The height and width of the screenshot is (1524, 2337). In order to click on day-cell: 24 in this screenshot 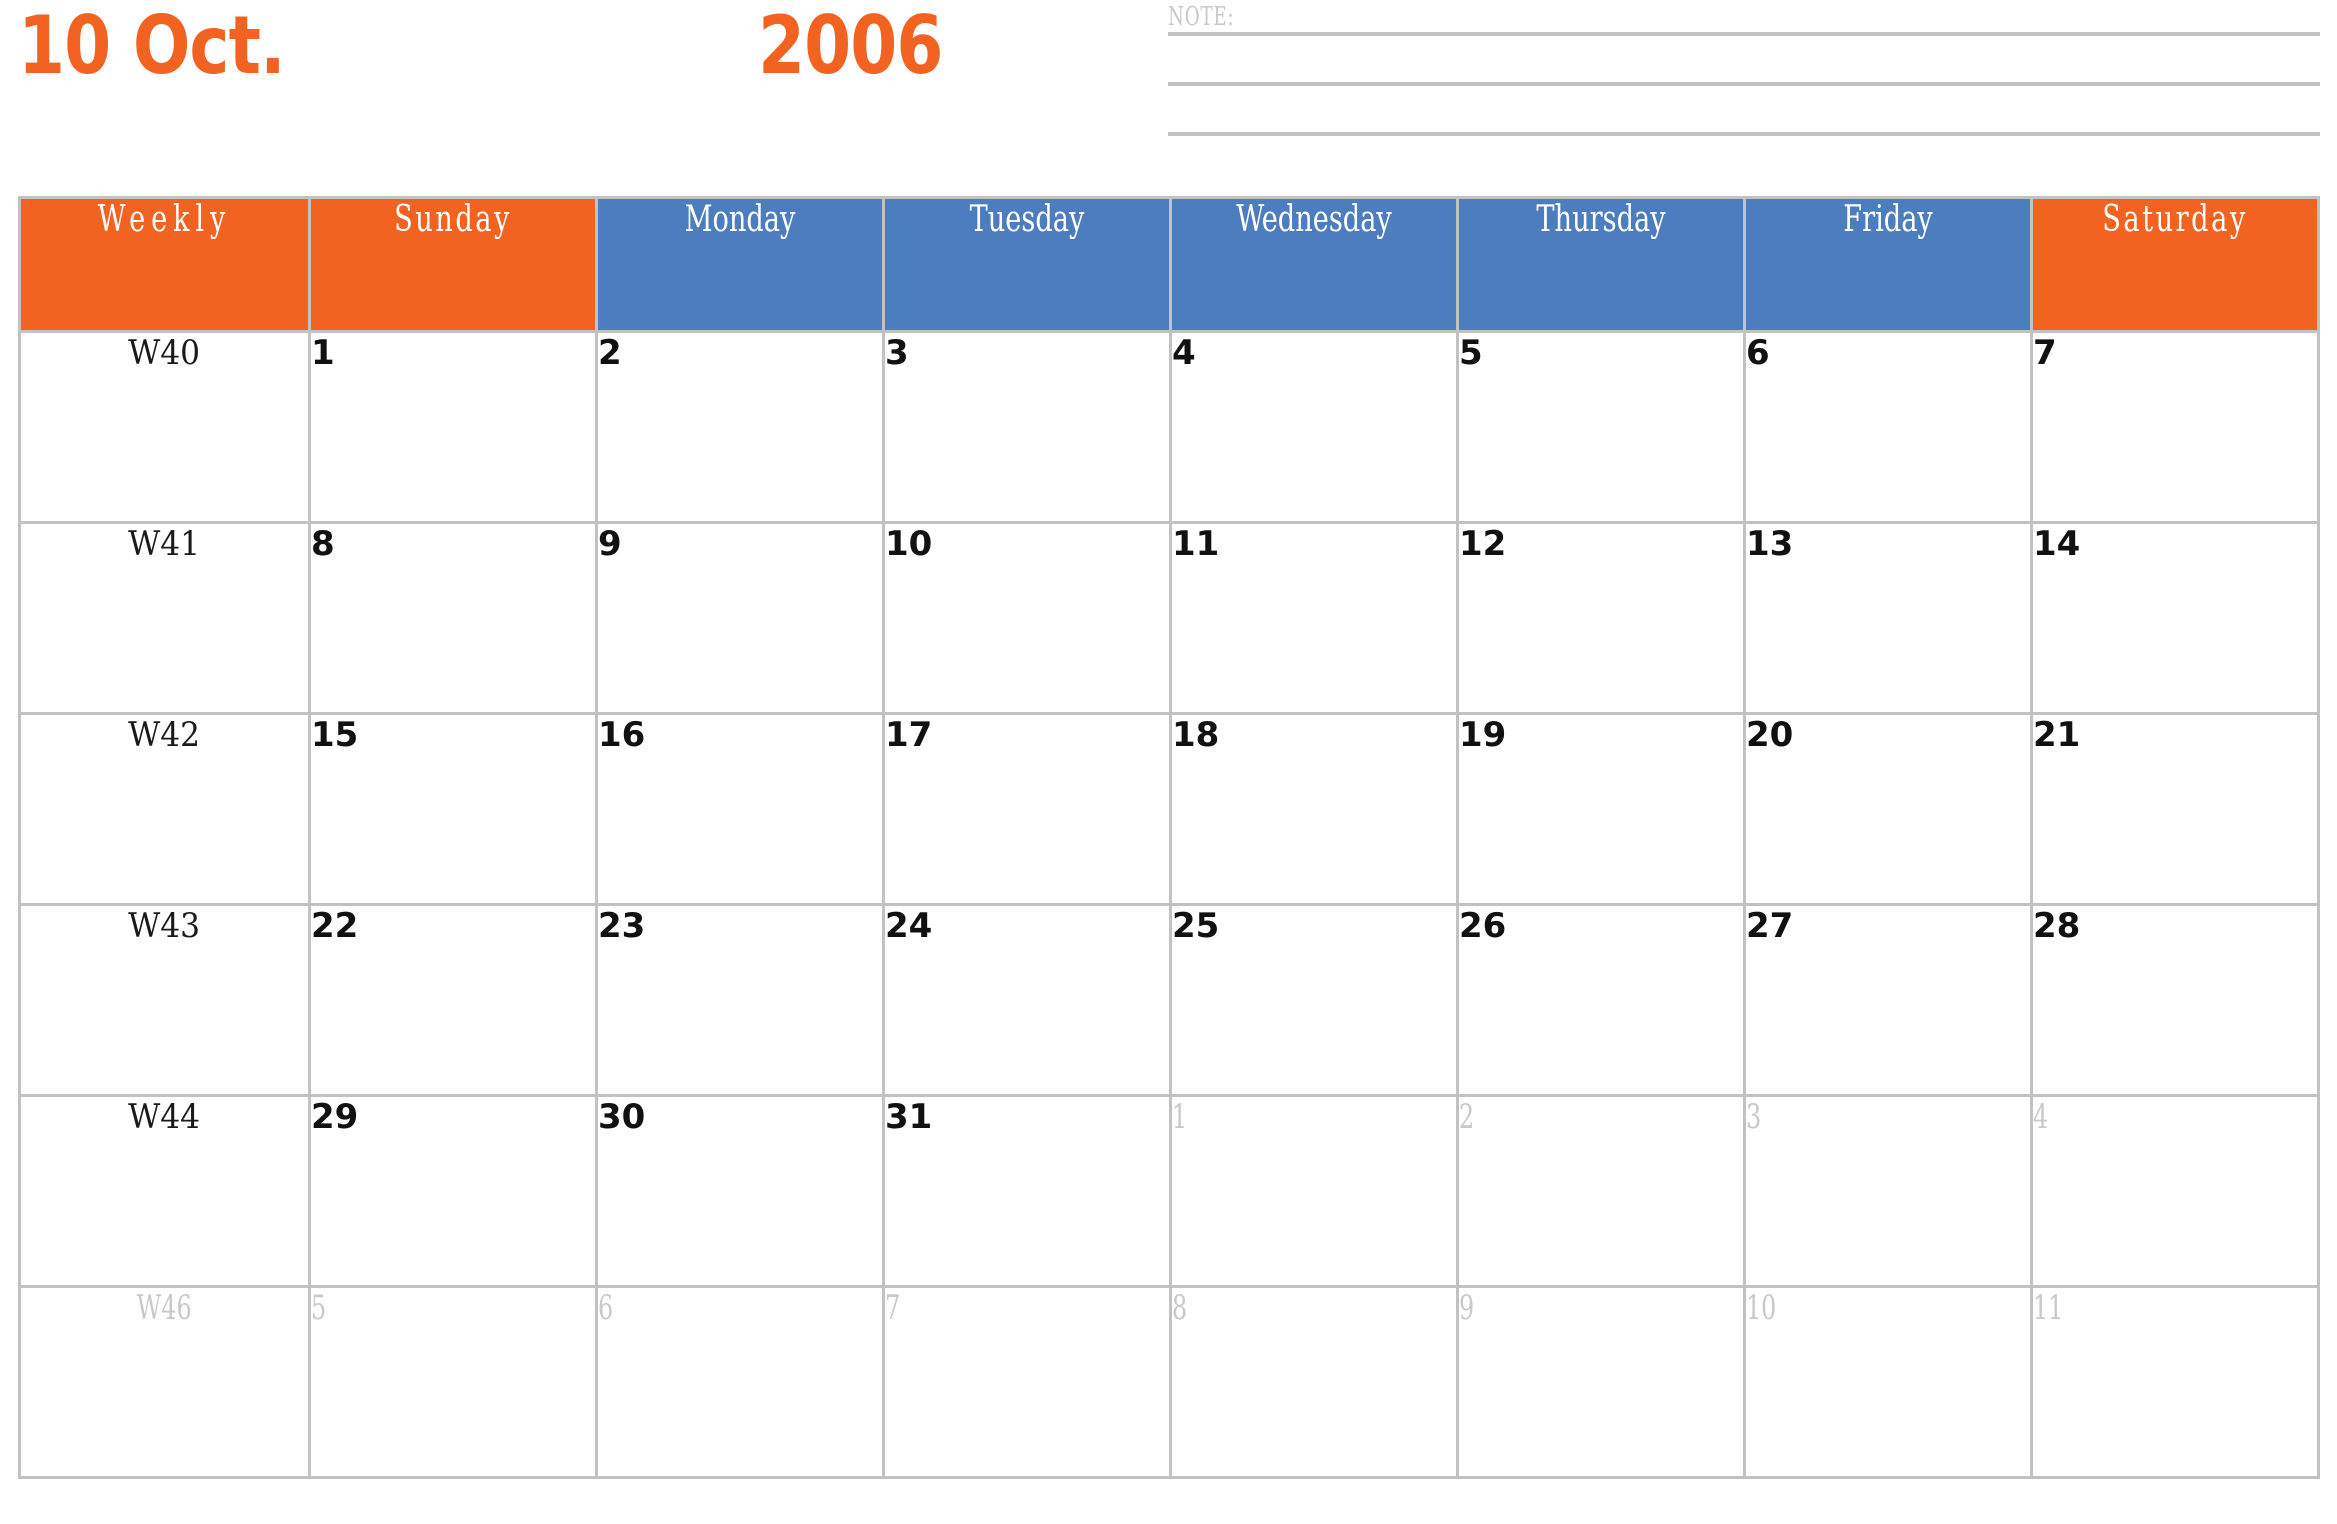, I will do `click(1027, 1000)`.